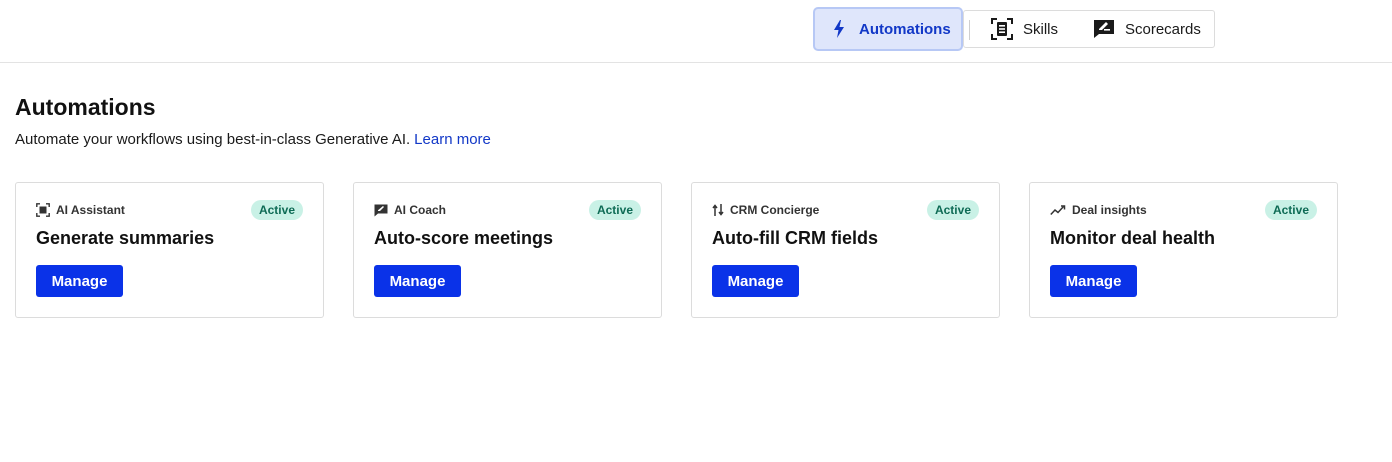 Image resolution: width=1392 pixels, height=462 pixels. I want to click on tab-scorecards: Scorecards, so click(1147, 29).